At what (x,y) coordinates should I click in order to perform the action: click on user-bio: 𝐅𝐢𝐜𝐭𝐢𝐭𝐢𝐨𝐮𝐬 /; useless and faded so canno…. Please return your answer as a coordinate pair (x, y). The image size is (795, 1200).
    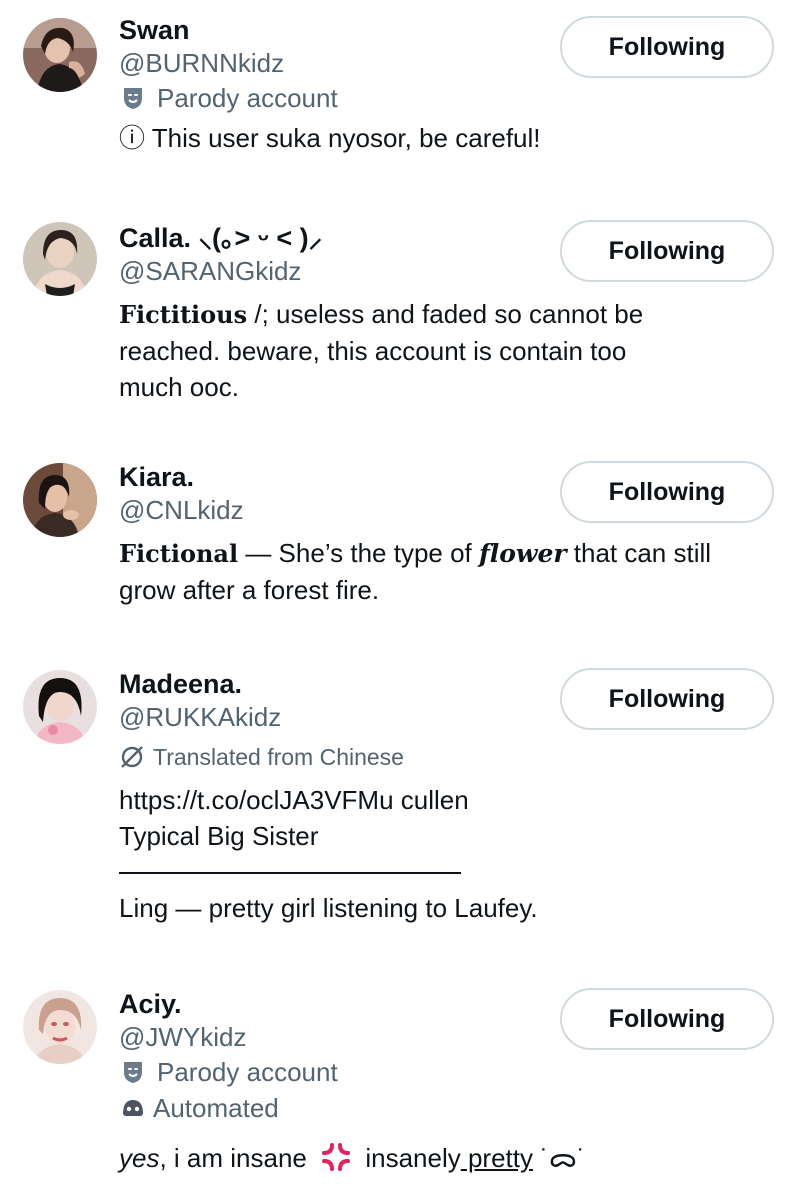
    Looking at the image, I should click on (447, 350).